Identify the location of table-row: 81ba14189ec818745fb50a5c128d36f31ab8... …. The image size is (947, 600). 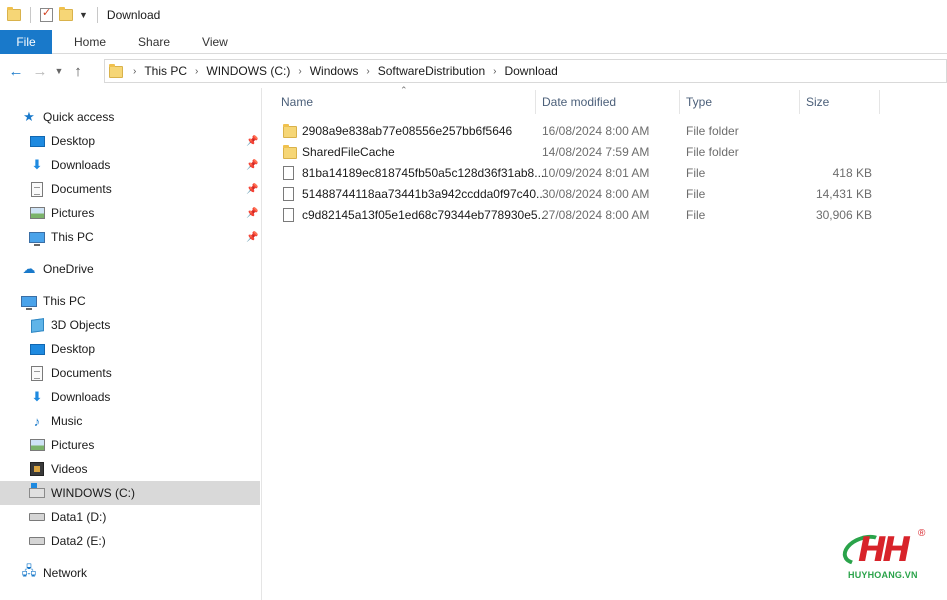
(581, 172).